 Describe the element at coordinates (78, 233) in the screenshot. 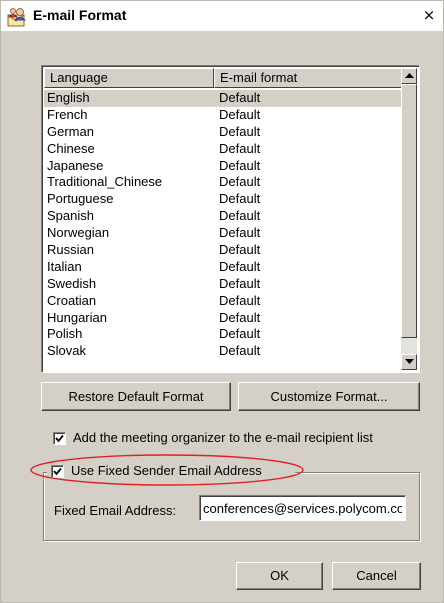

I see `row-language: Norwegian` at that location.